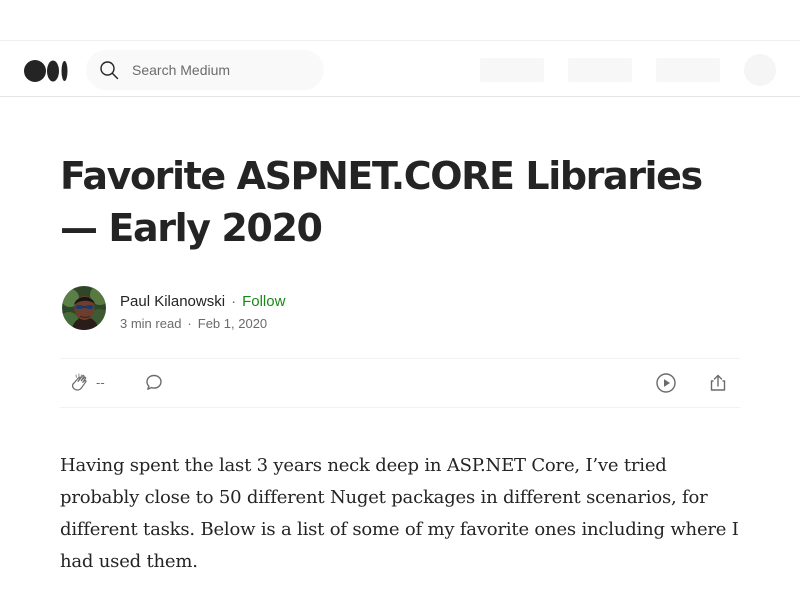  Describe the element at coordinates (100, 382) in the screenshot. I see `clap-count: --` at that location.